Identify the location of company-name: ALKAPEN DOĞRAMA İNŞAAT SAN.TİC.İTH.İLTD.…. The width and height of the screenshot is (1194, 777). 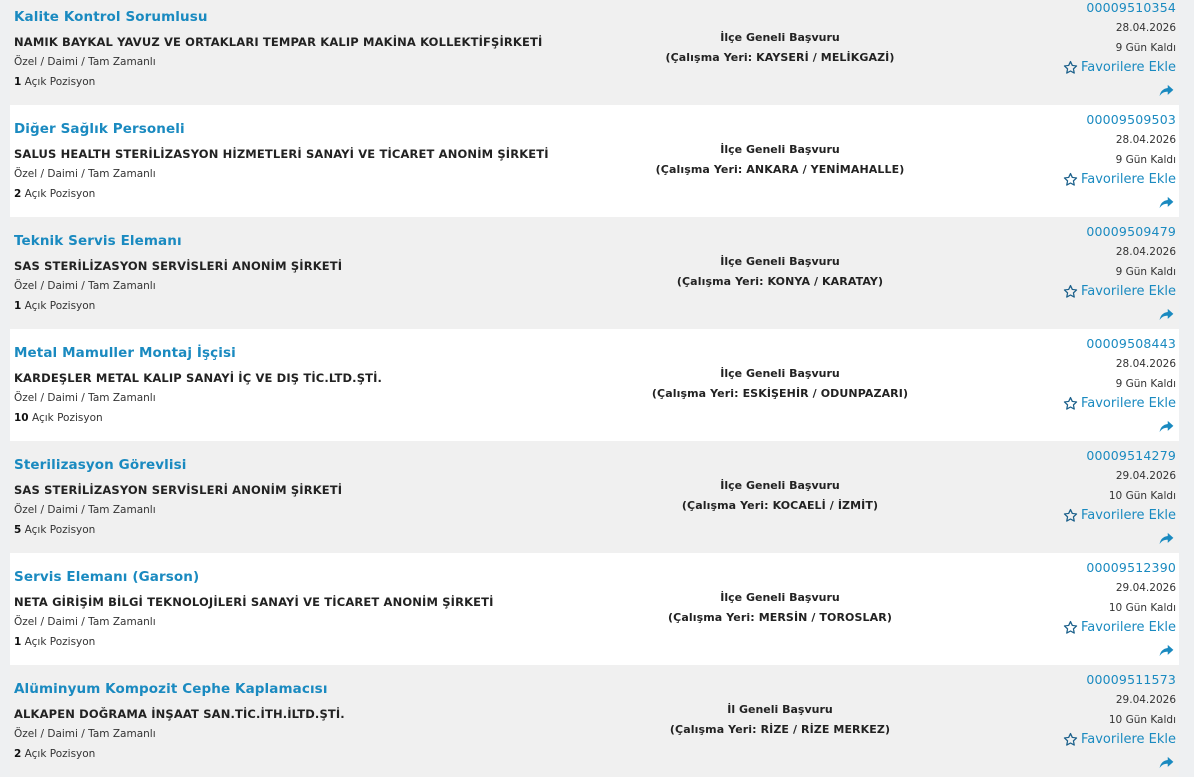
(179, 714).